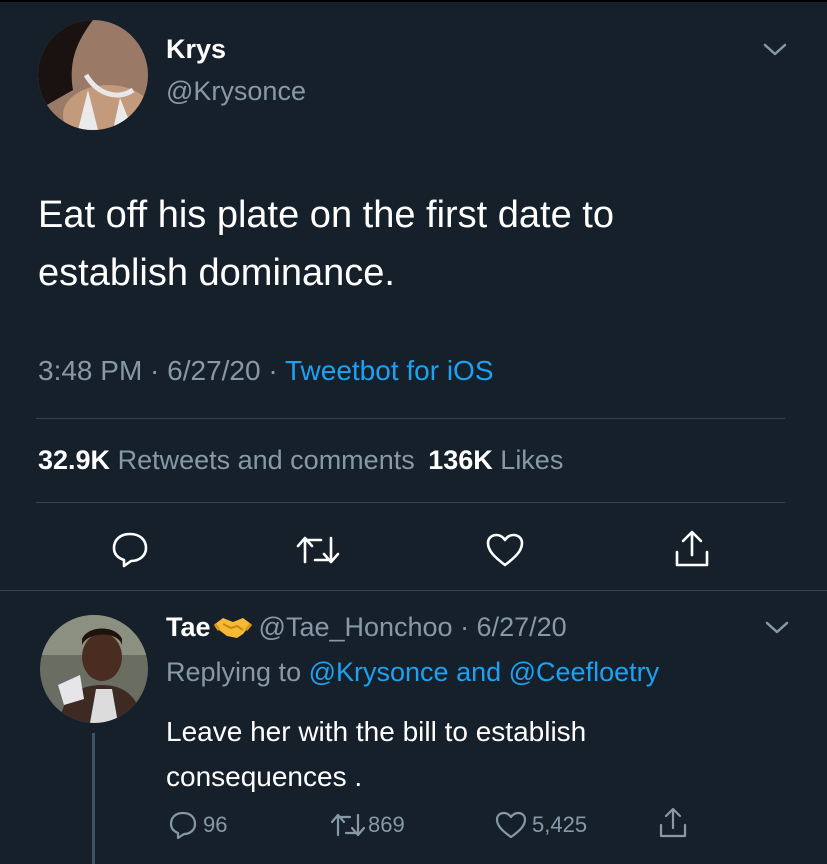 This screenshot has height=864, width=827. I want to click on heart-icon, so click(505, 550).